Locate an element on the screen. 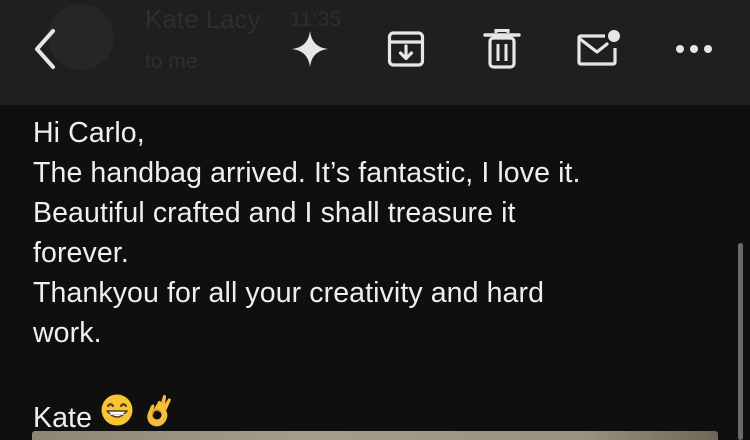 This screenshot has height=440, width=750. mark-unread-button is located at coordinates (598, 49).